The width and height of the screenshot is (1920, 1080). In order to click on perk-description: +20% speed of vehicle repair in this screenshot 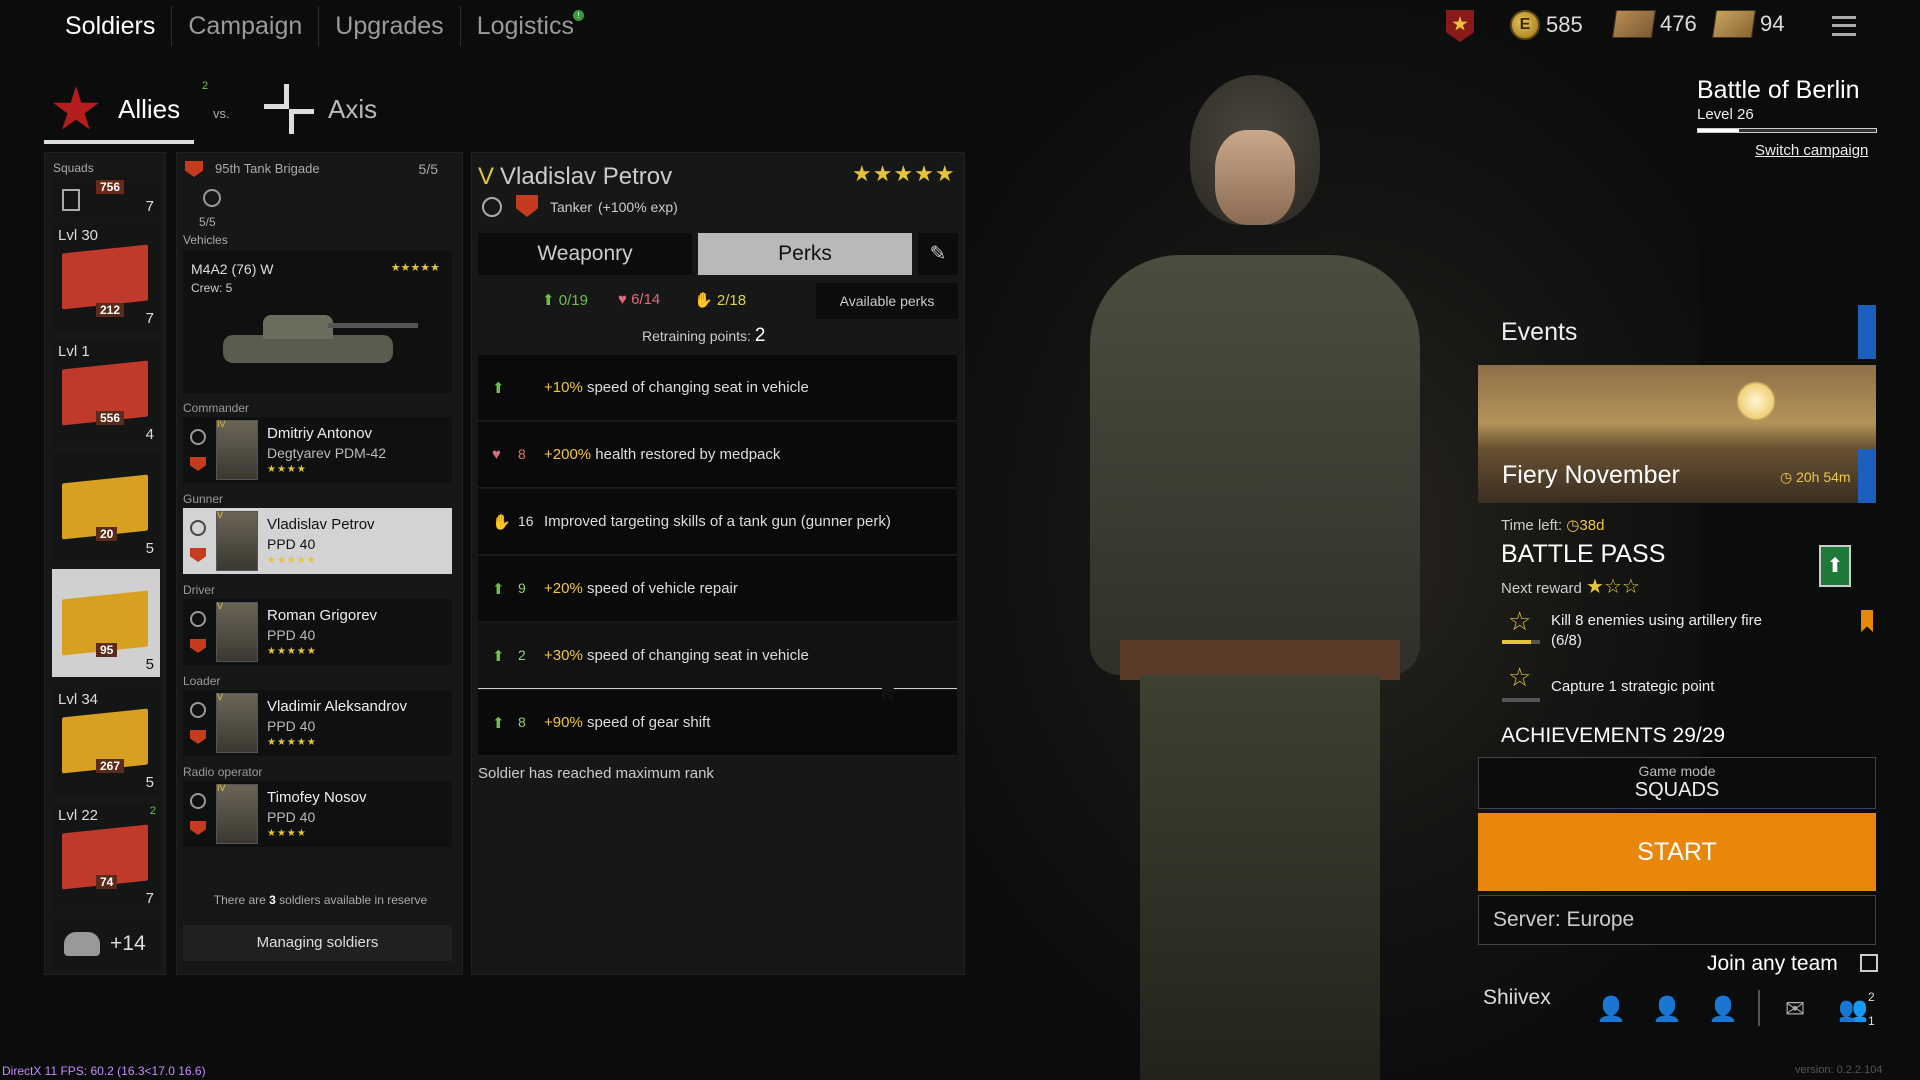, I will do `click(641, 588)`.